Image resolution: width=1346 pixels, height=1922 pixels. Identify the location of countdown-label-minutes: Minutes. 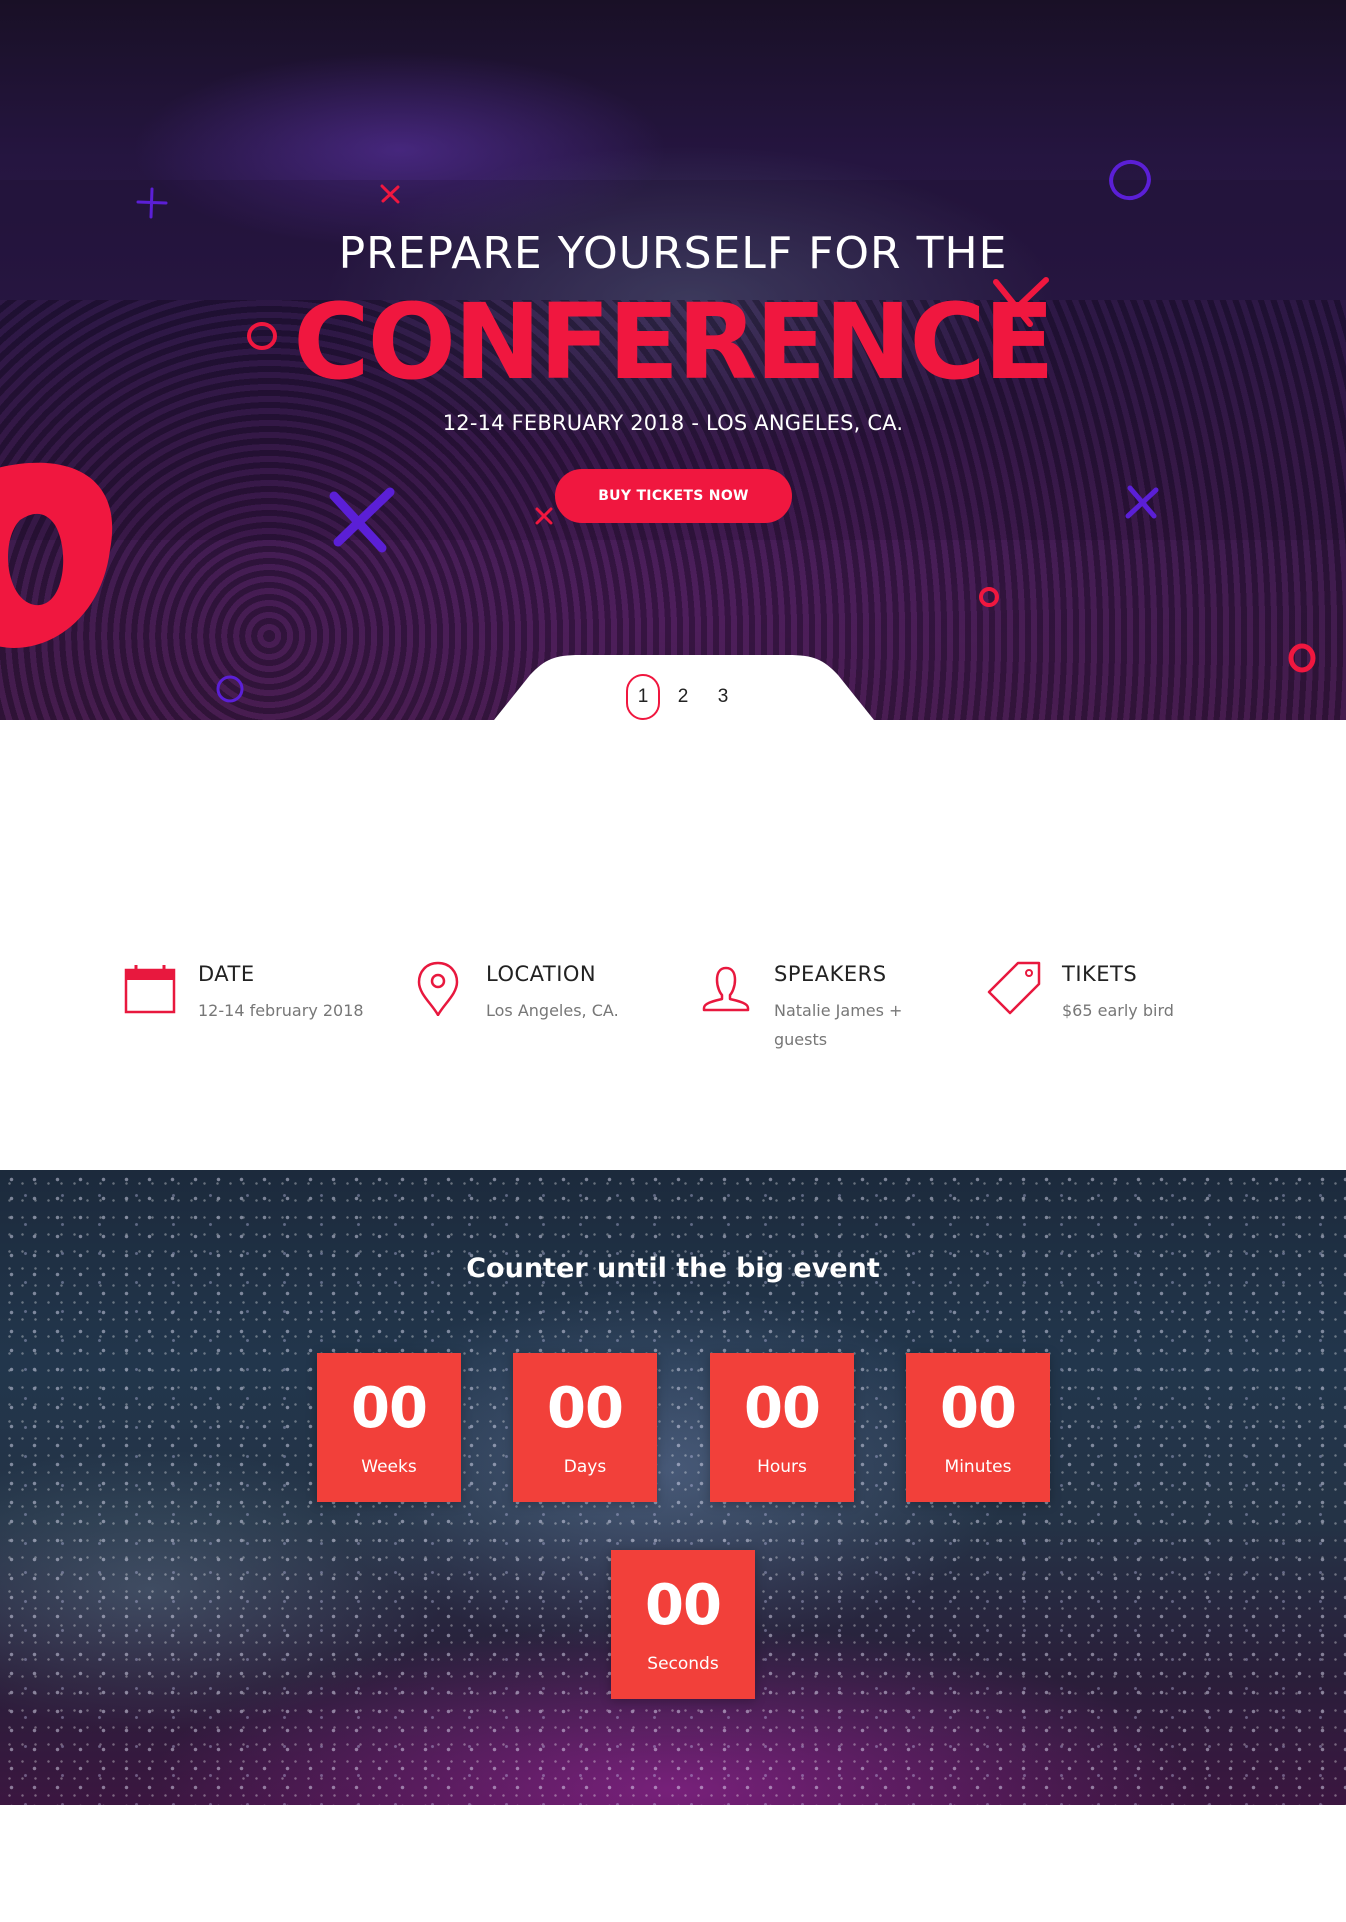
(978, 1467).